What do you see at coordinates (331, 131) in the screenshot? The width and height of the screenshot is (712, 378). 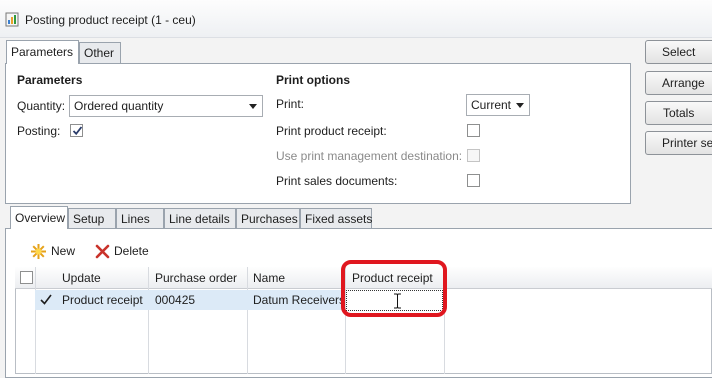 I see `print-product-receipt-label: Print product receipt:` at bounding box center [331, 131].